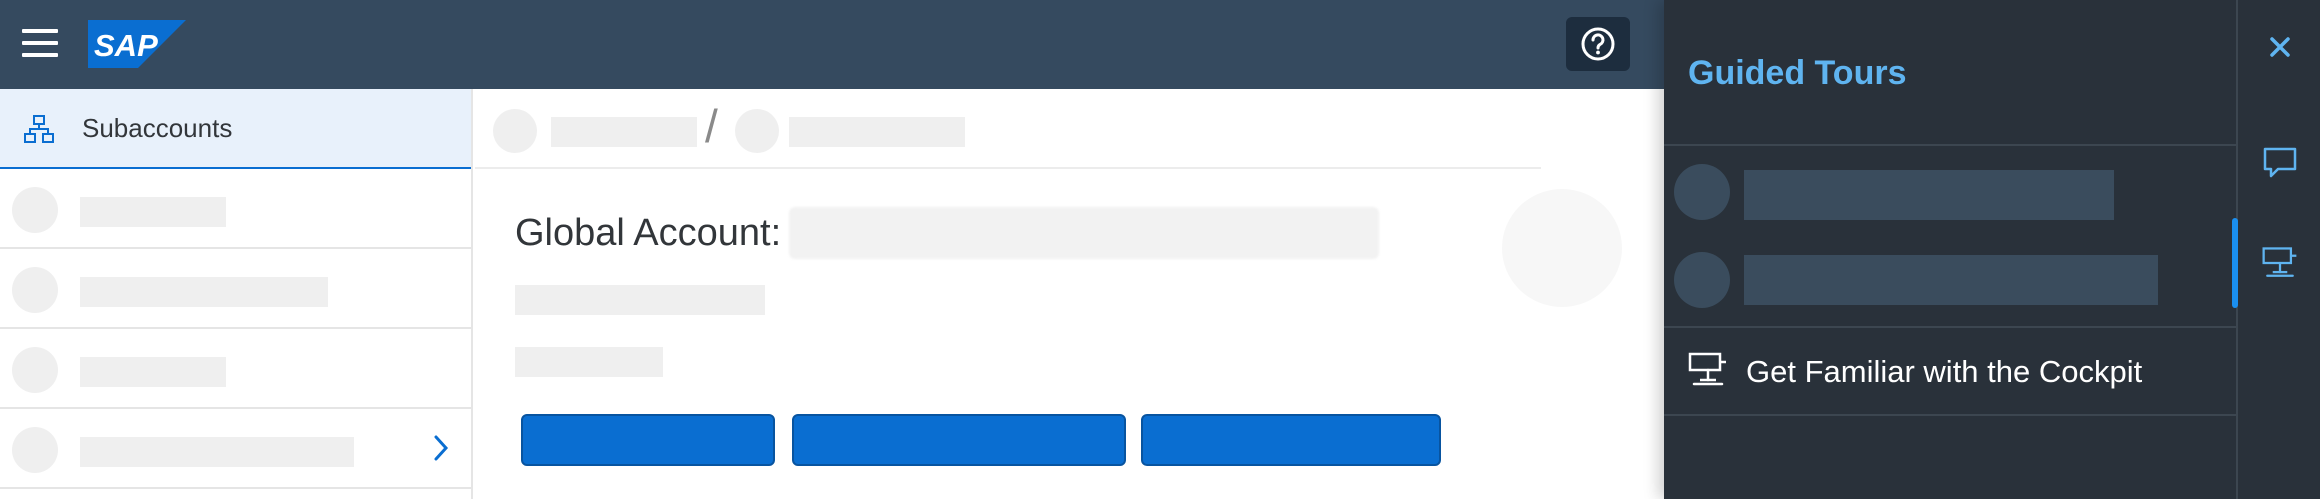 The width and height of the screenshot is (2320, 499). I want to click on breadcrumb-divider, so click(1008, 168).